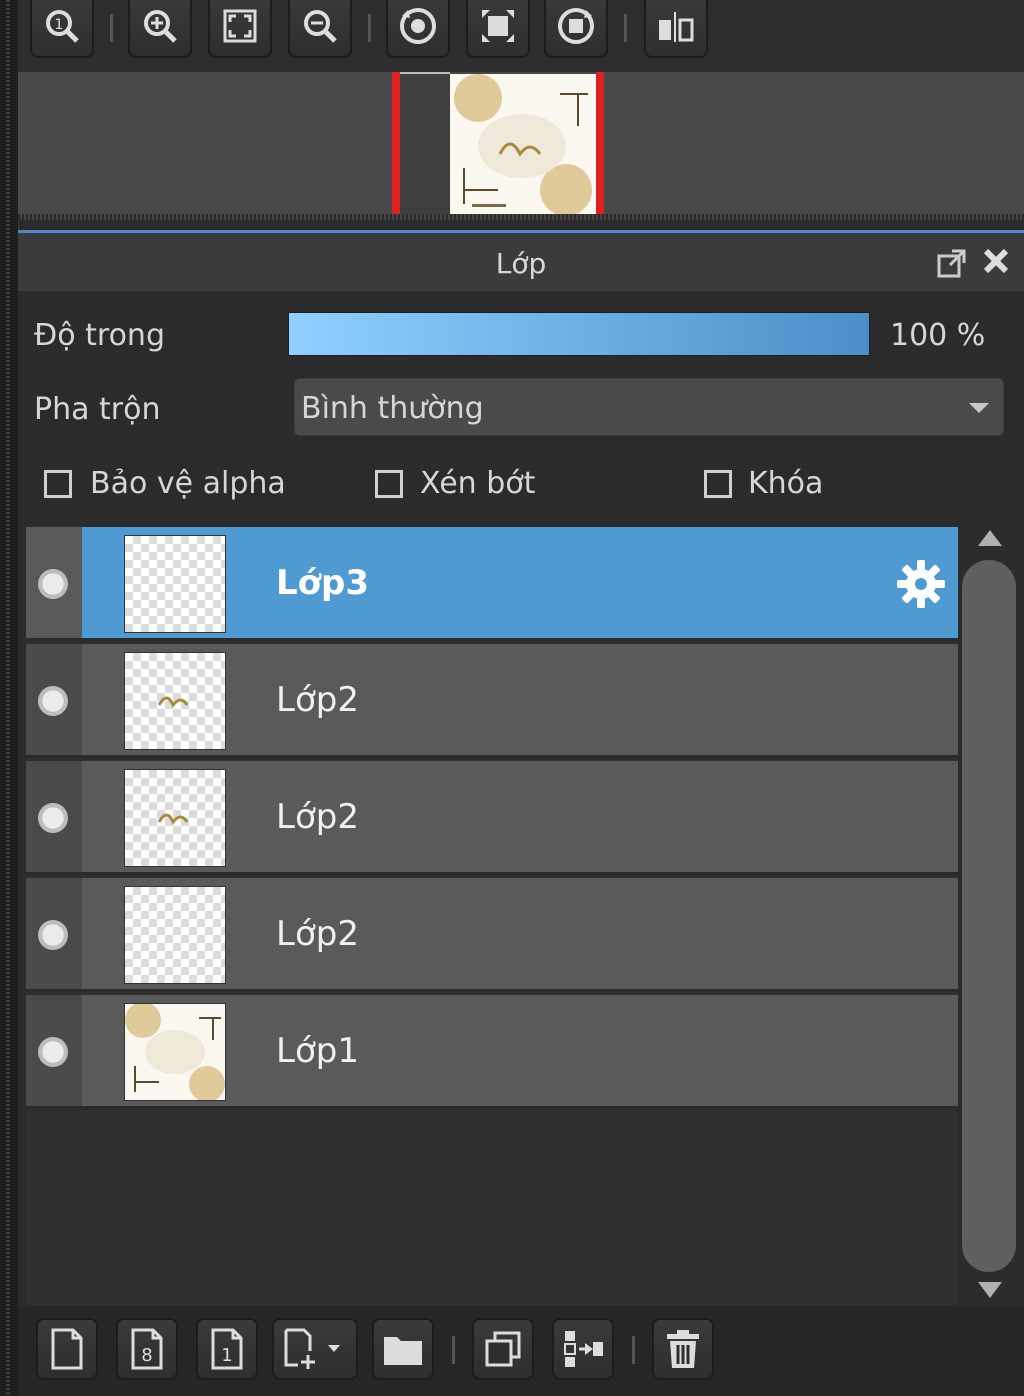  I want to click on blend-mode-label: Pha trộn, so click(97, 409).